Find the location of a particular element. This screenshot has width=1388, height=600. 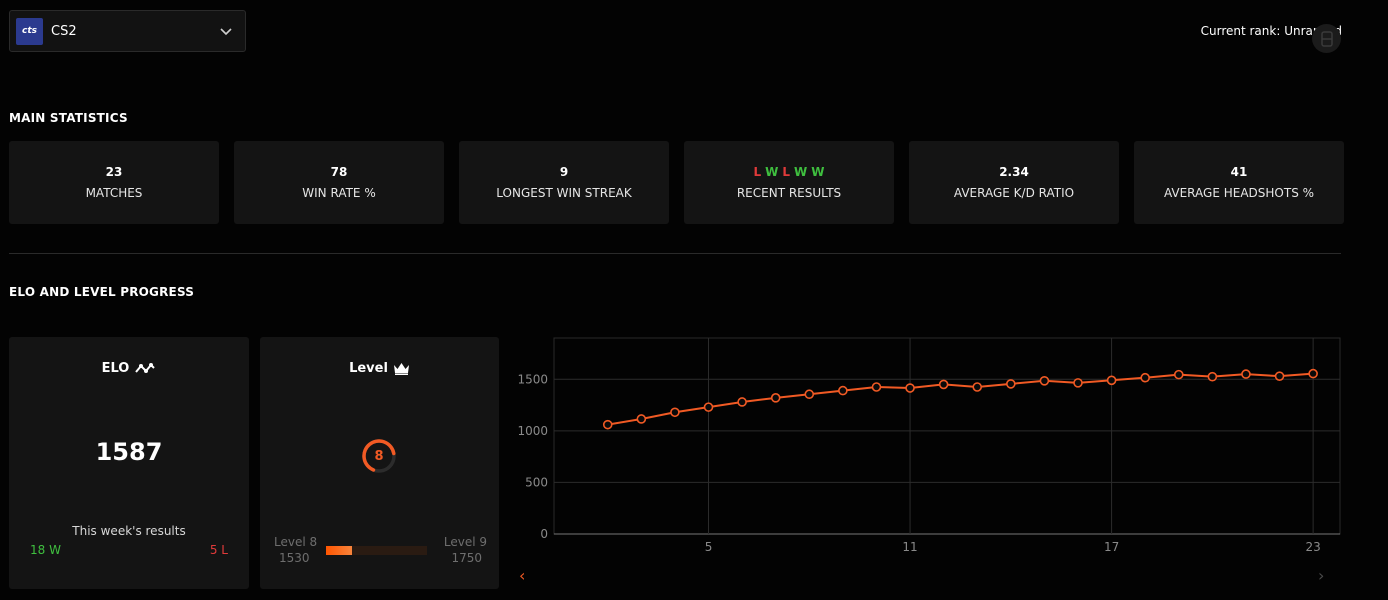

elo-panel: ELO 1587 This week's results 18 W 5 L is located at coordinates (129, 463).